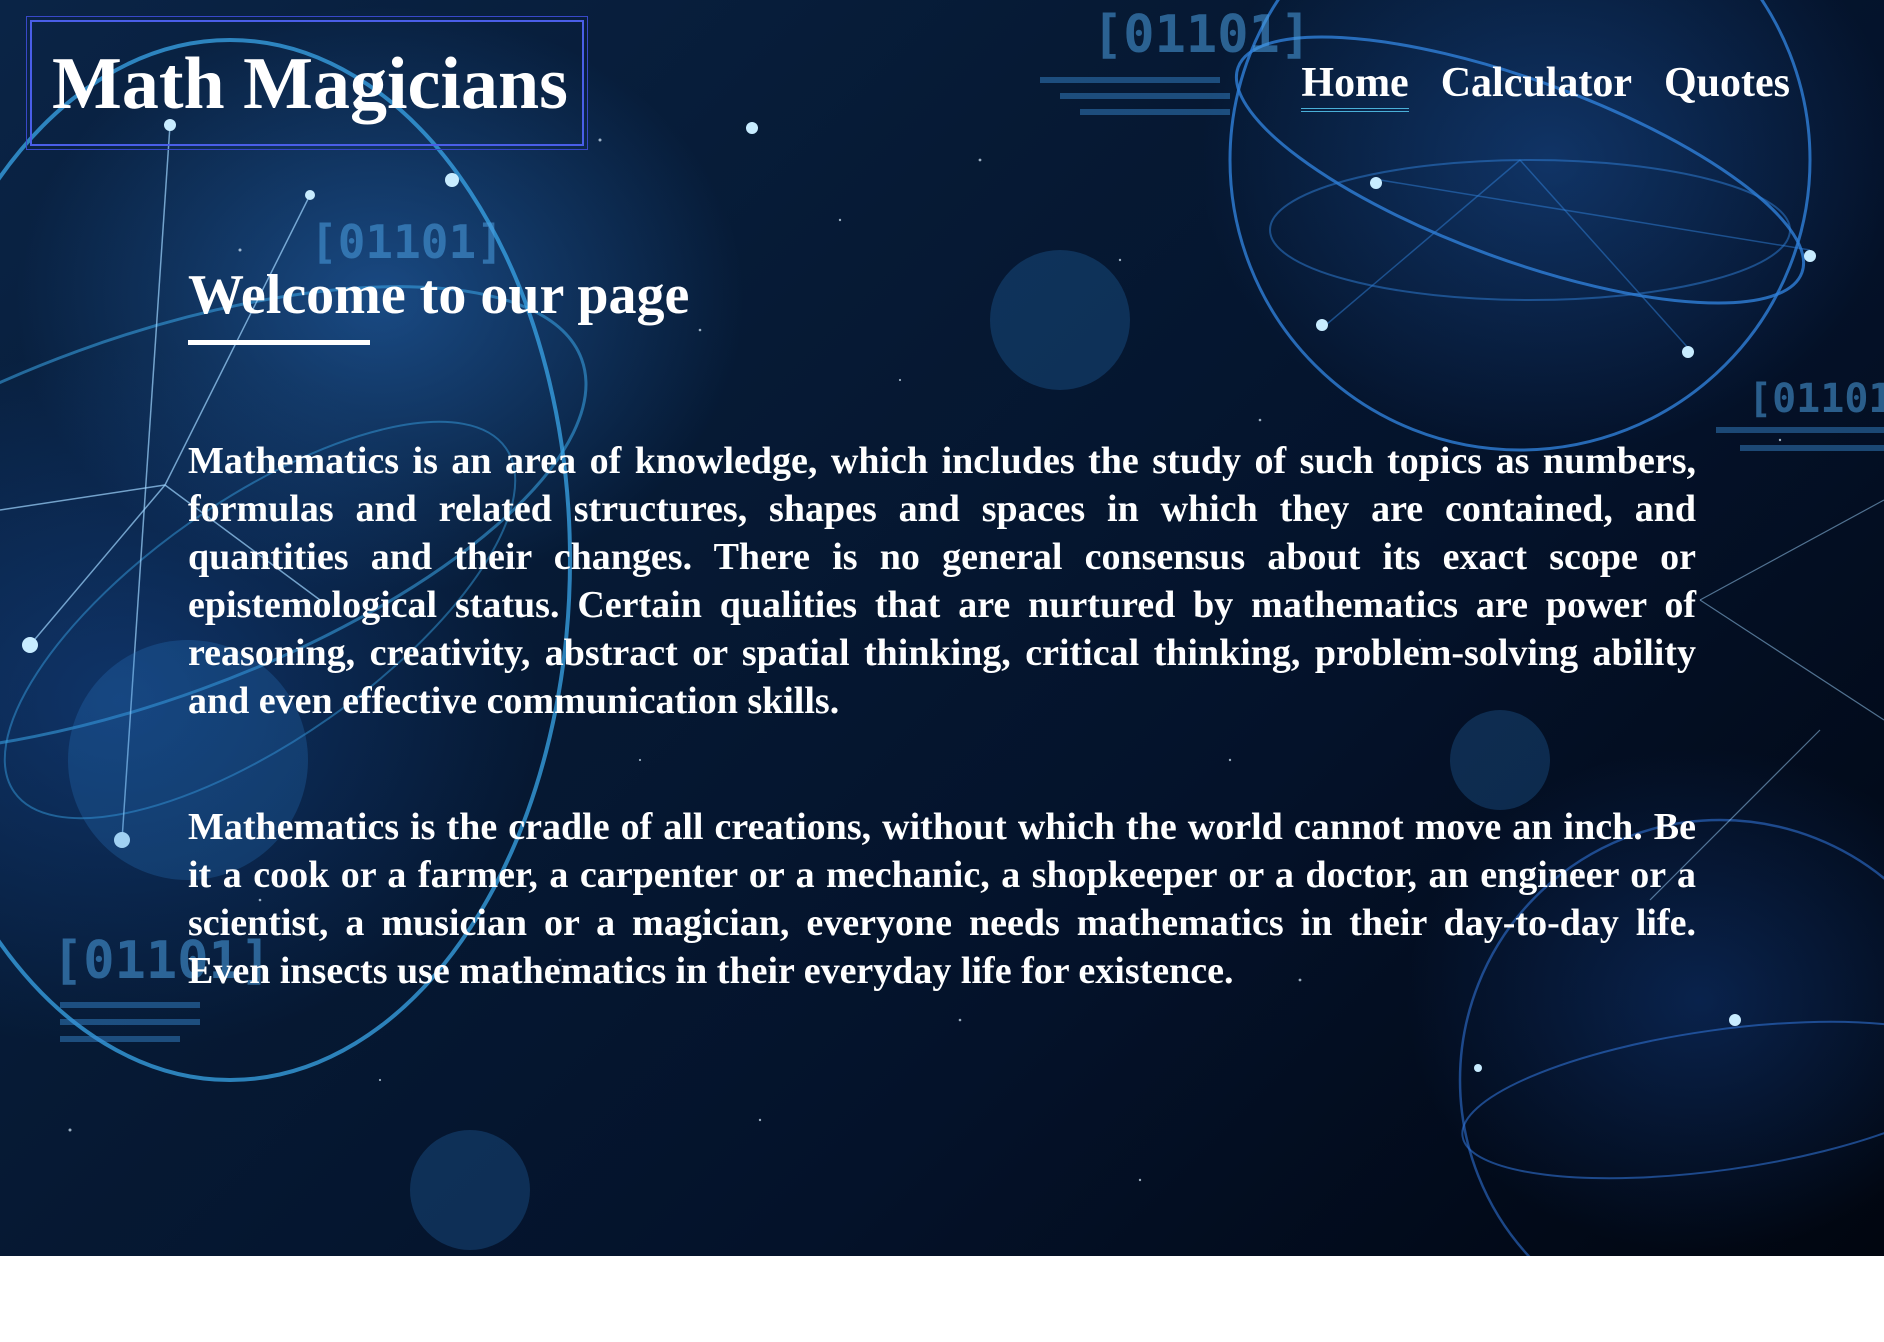  Describe the element at coordinates (439, 295) in the screenshot. I see `page-heading: Welcome to our page` at that location.